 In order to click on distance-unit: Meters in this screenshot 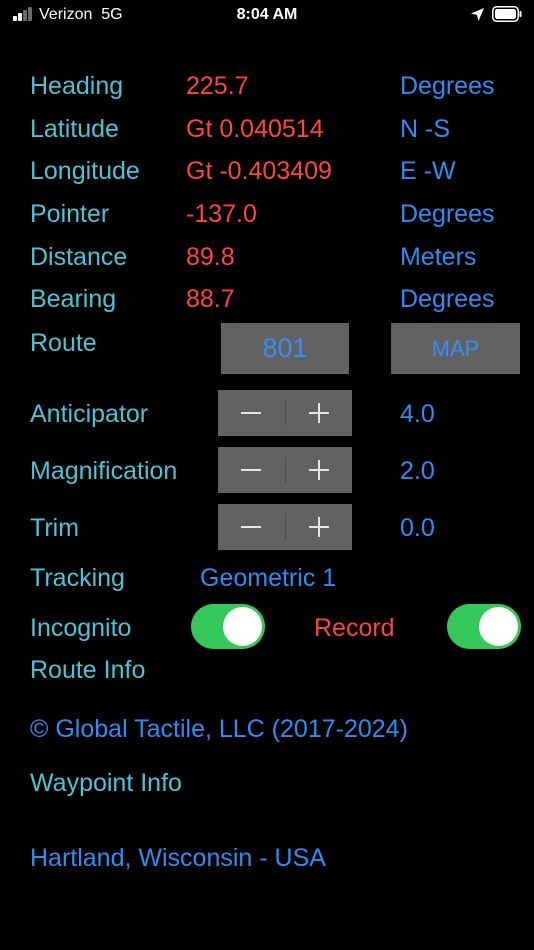, I will do `click(438, 257)`.